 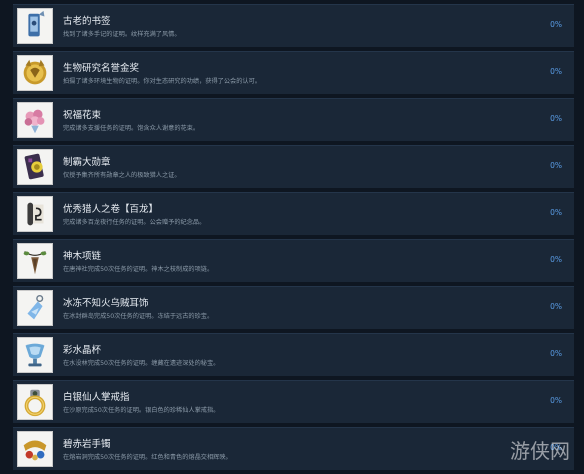 I want to click on site-watermark-logo: 游侠网, so click(x=538, y=450).